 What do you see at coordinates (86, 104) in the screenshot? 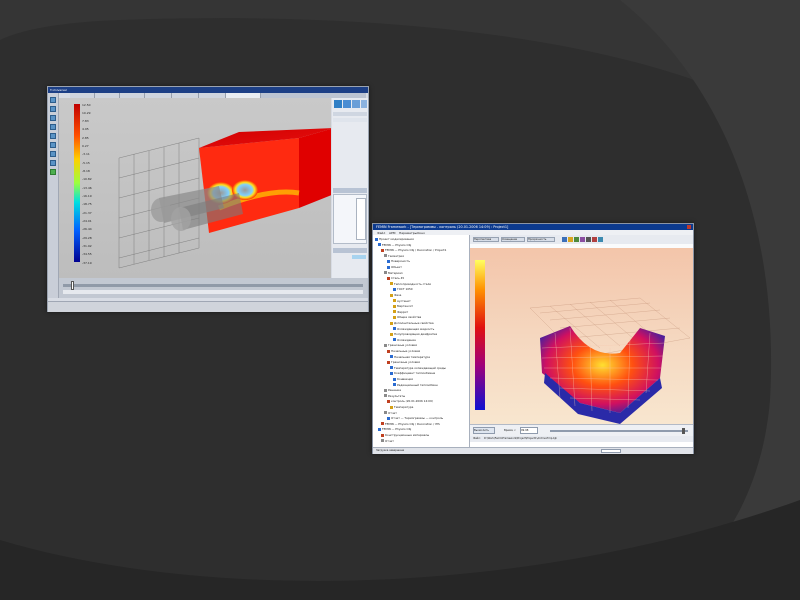
I see `colorbar-tick-label: 12.50` at bounding box center [86, 104].